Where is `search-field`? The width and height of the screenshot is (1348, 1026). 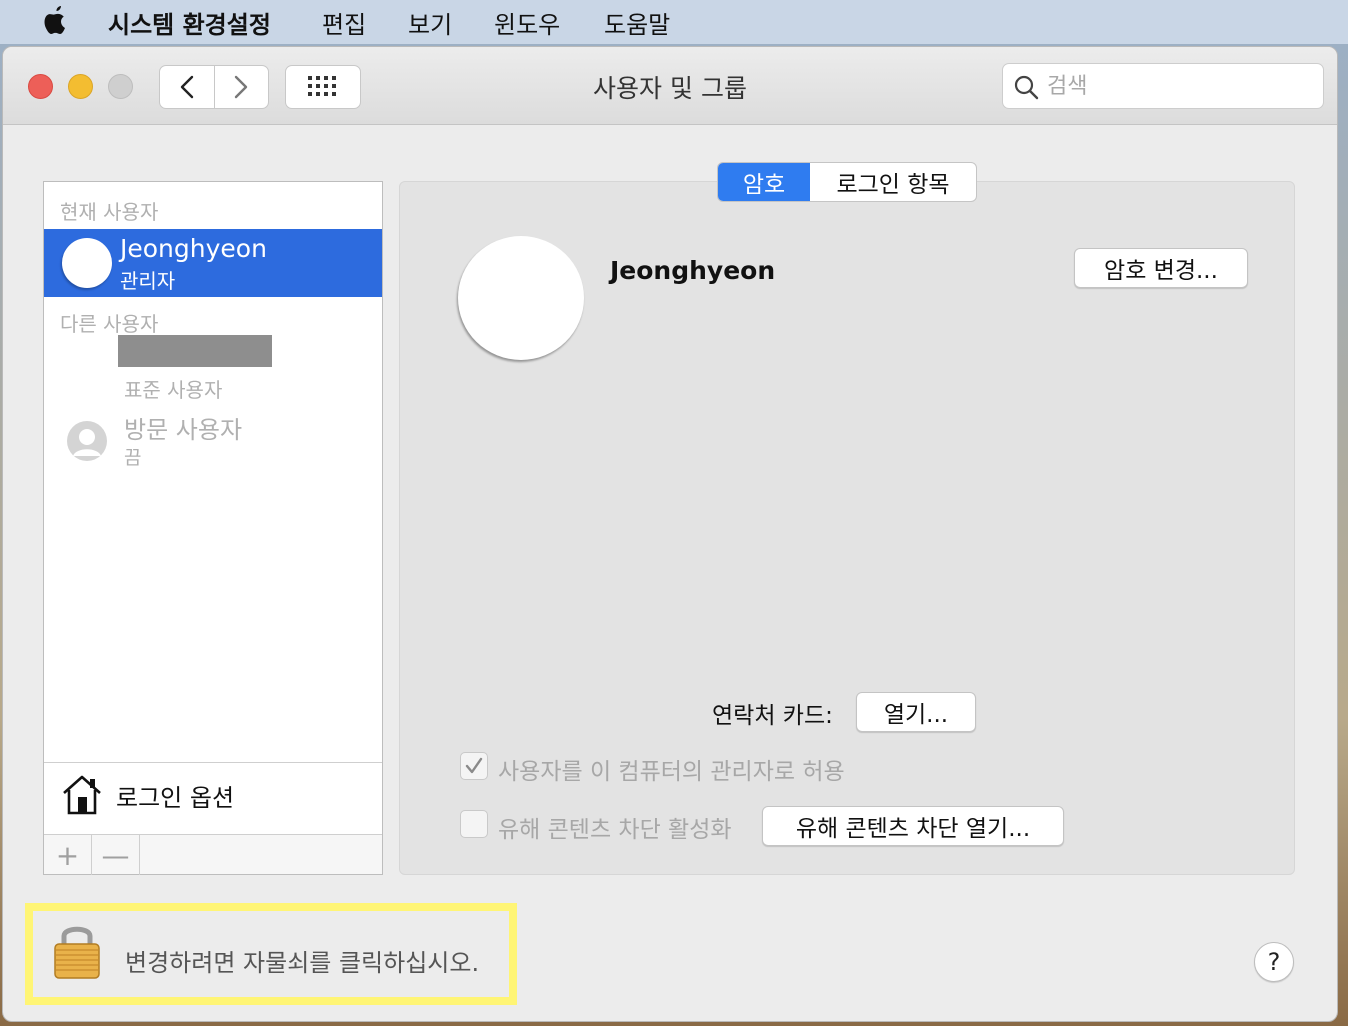
search-field is located at coordinates (1163, 86).